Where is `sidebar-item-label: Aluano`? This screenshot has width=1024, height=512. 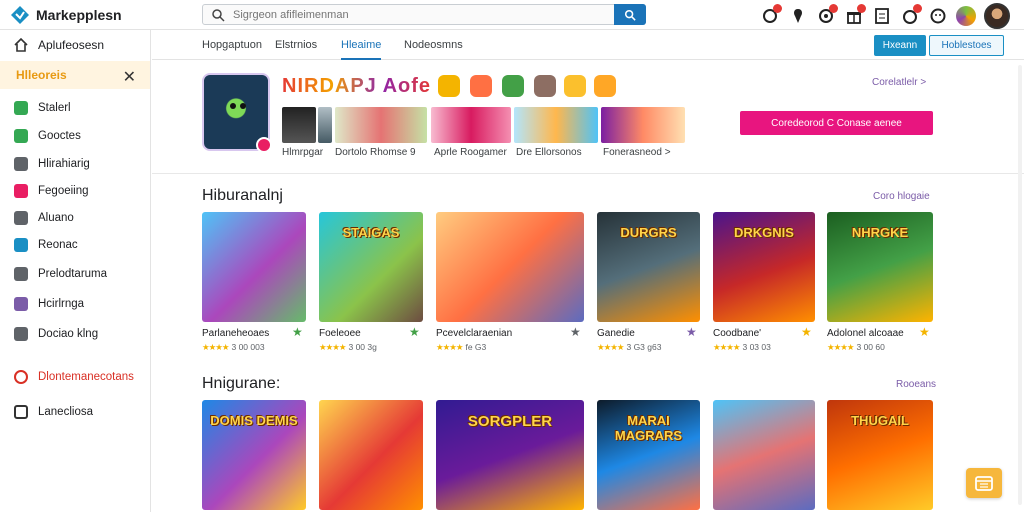 sidebar-item-label: Aluano is located at coordinates (56, 218).